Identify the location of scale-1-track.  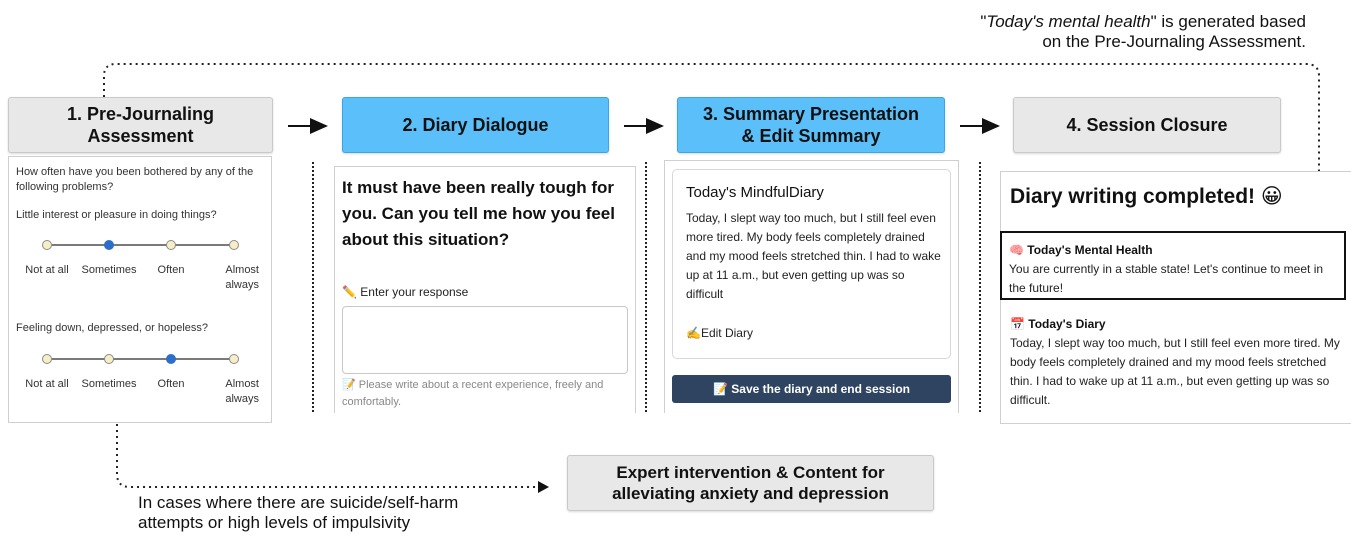
(143, 245).